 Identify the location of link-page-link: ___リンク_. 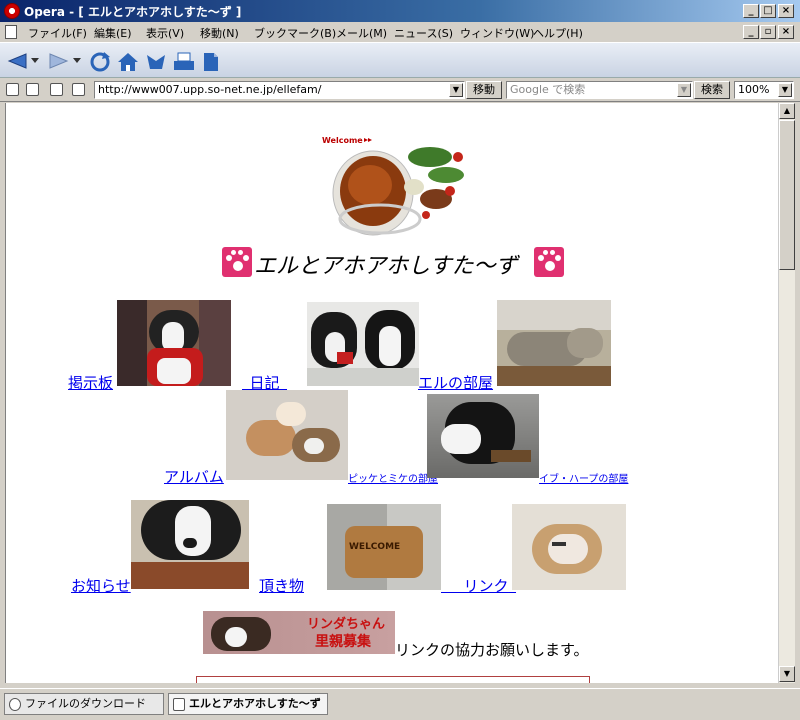
(478, 585).